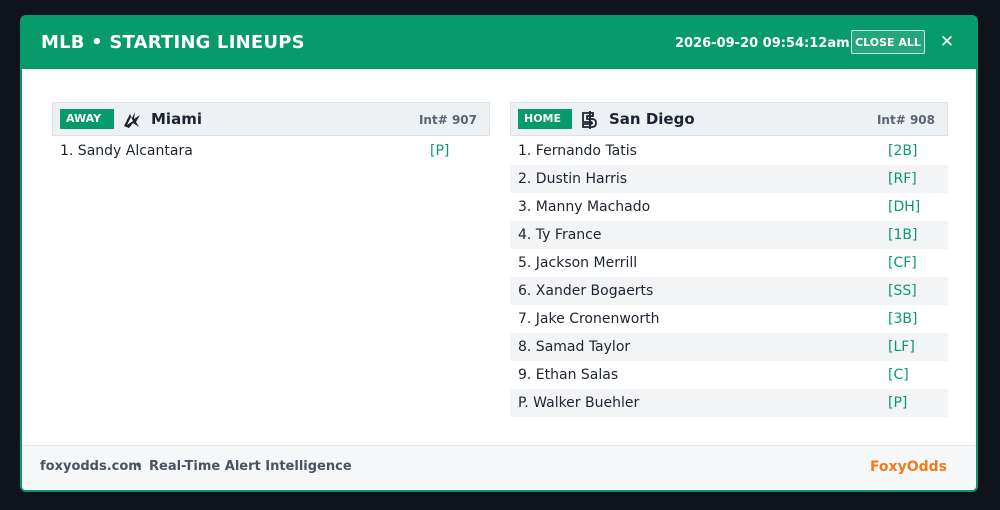  What do you see at coordinates (903, 235) in the screenshot?
I see `player-position: [1B]` at bounding box center [903, 235].